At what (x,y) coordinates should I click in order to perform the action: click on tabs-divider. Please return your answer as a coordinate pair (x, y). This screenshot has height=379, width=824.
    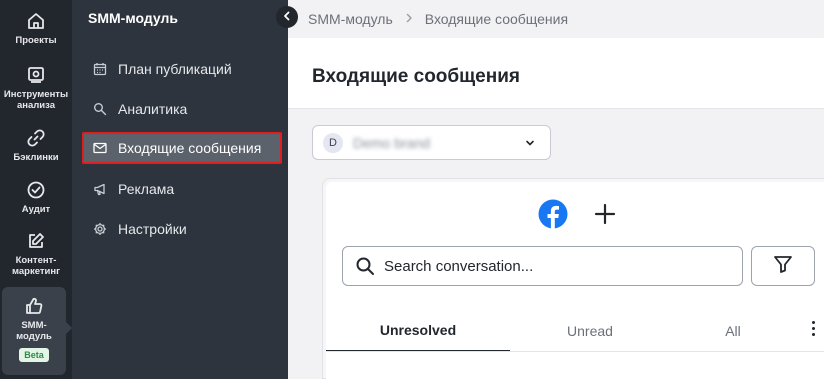
    Looking at the image, I should click on (575, 351).